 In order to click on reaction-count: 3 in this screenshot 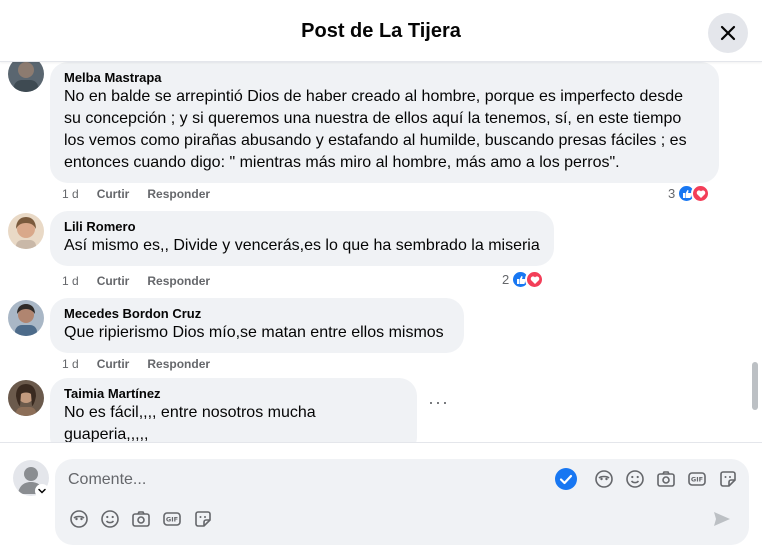, I will do `click(672, 193)`.